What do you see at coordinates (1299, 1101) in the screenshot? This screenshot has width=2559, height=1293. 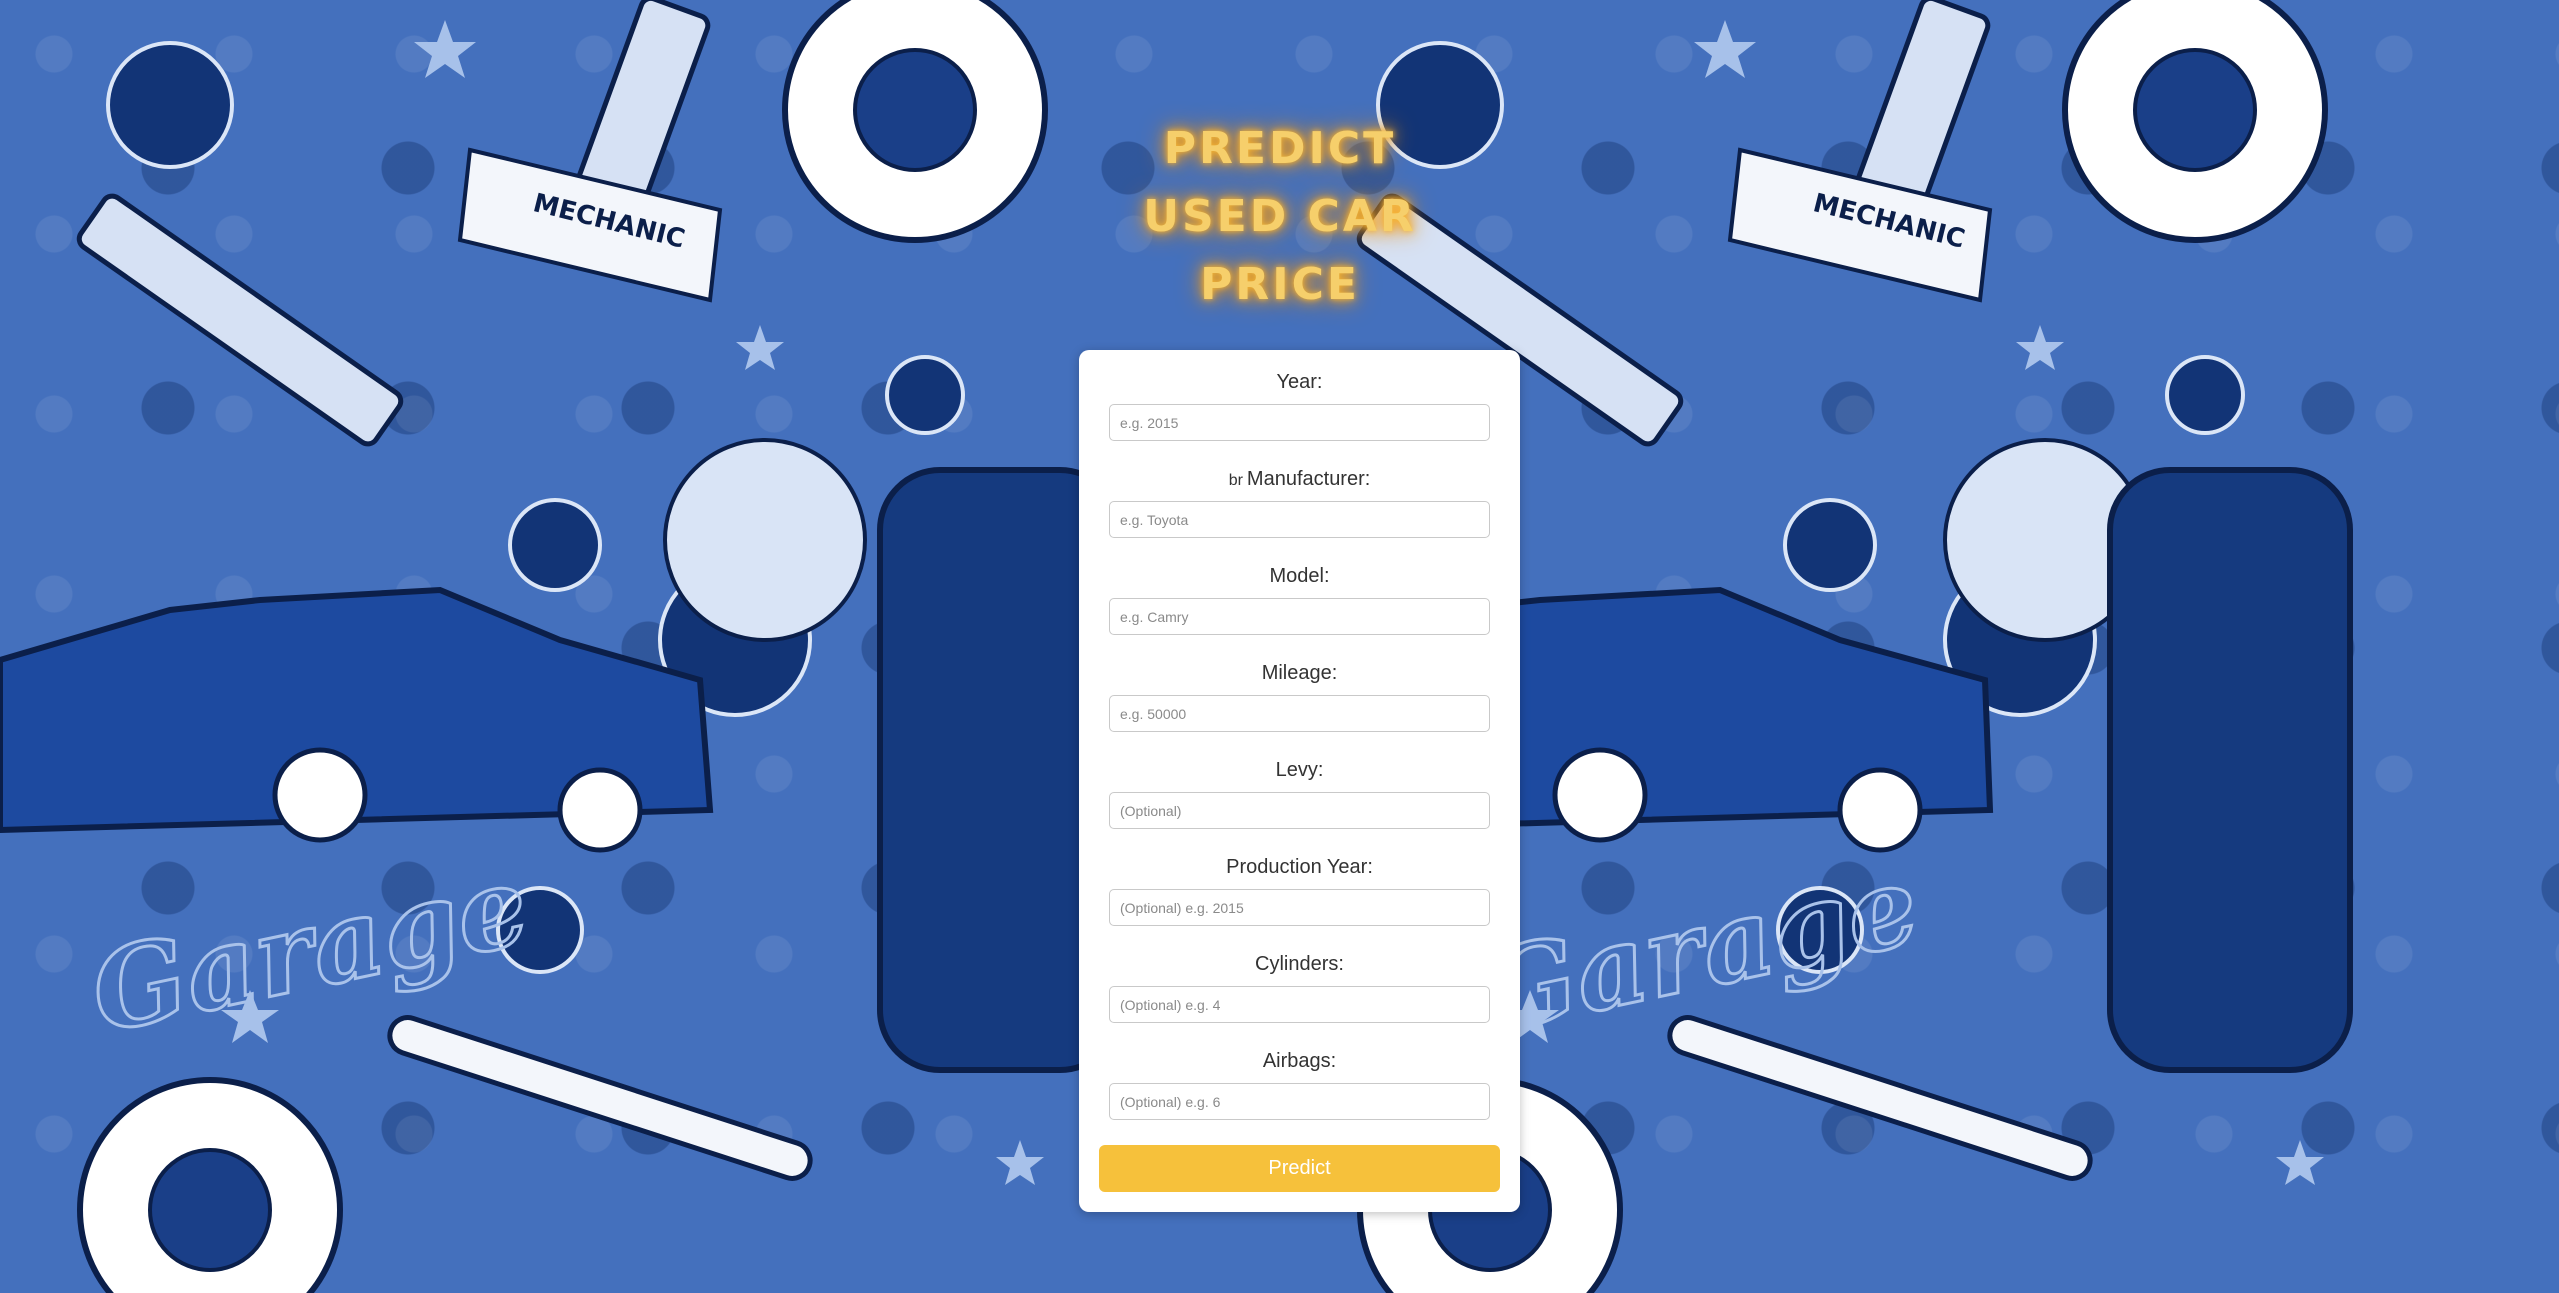 I see `airbags-input` at bounding box center [1299, 1101].